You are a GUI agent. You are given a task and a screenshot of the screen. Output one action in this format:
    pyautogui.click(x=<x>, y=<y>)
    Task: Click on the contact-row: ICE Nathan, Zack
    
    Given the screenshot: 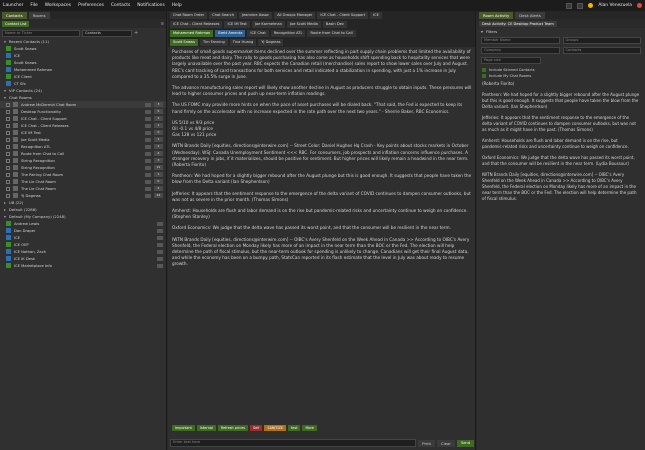 What is the action you would take?
    pyautogui.click(x=83, y=251)
    